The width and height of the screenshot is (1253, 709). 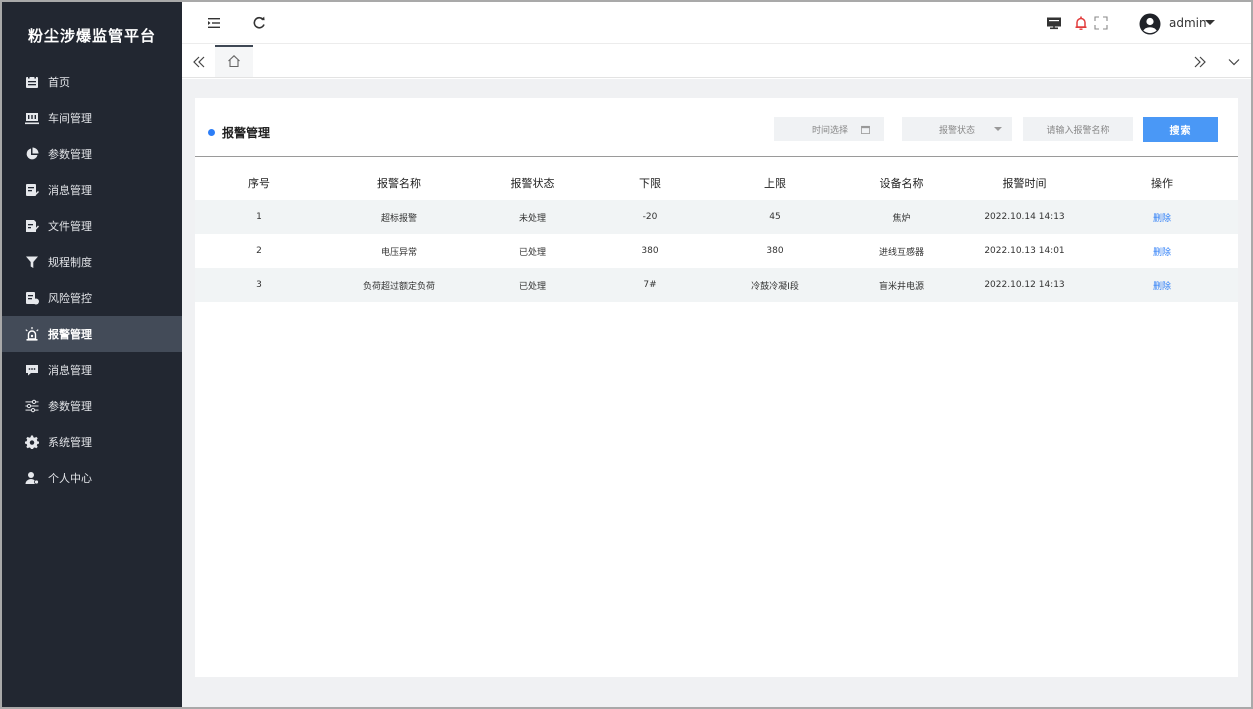 I want to click on sidebar-item-system: 系统管理, so click(x=92, y=442).